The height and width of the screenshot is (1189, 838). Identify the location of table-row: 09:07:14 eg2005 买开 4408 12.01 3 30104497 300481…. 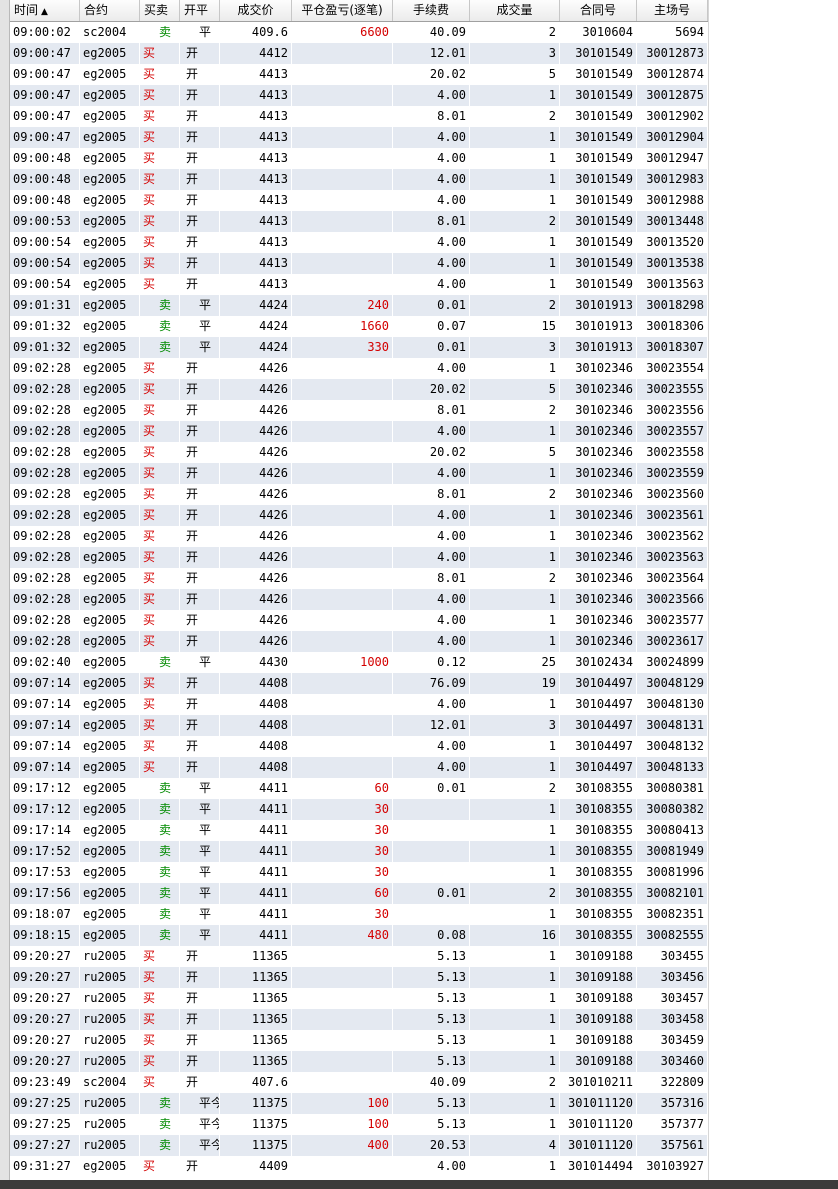
(359, 725).